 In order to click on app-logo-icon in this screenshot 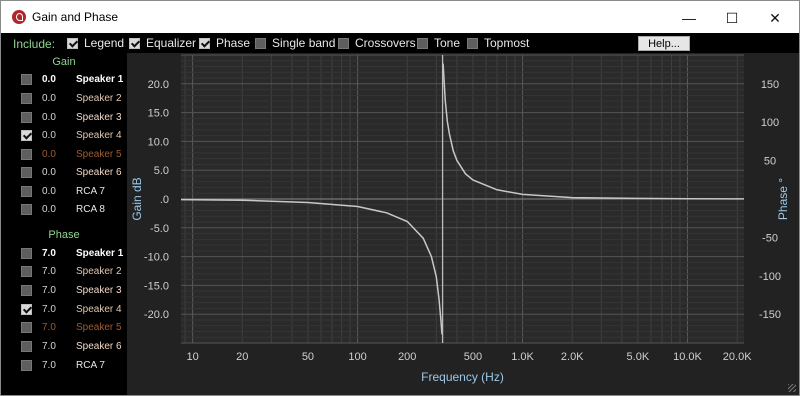, I will do `click(19, 17)`.